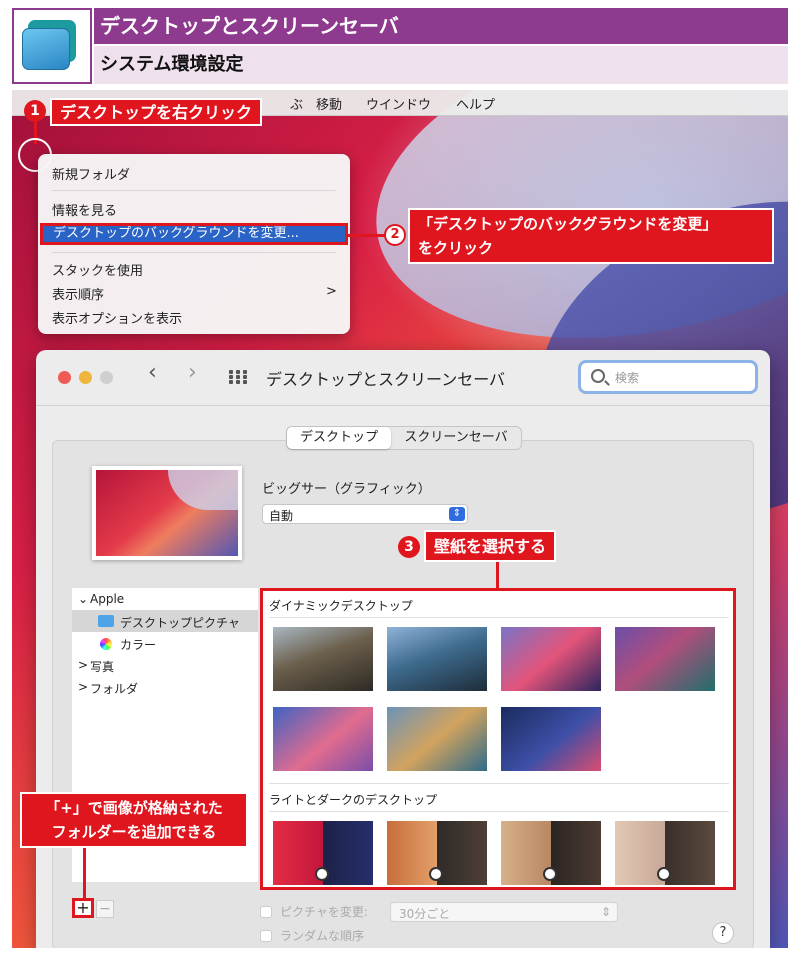 The width and height of the screenshot is (800, 958). Describe the element at coordinates (568, 224) in the screenshot. I see `step-2-callout-line1: 「デスクトップのバックグラウンドを変更」` at that location.